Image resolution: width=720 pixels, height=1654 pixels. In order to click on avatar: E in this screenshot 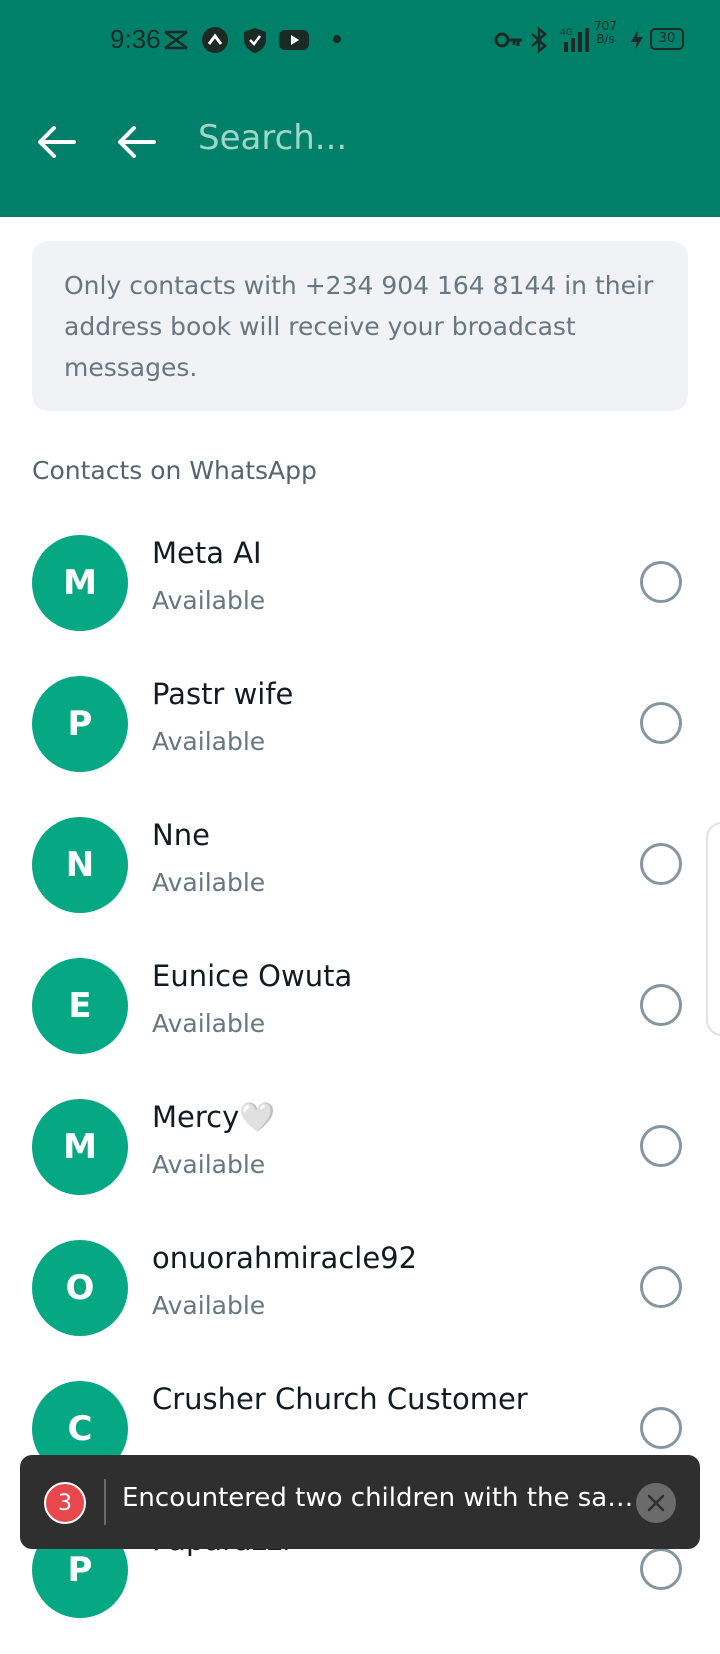, I will do `click(80, 1006)`.